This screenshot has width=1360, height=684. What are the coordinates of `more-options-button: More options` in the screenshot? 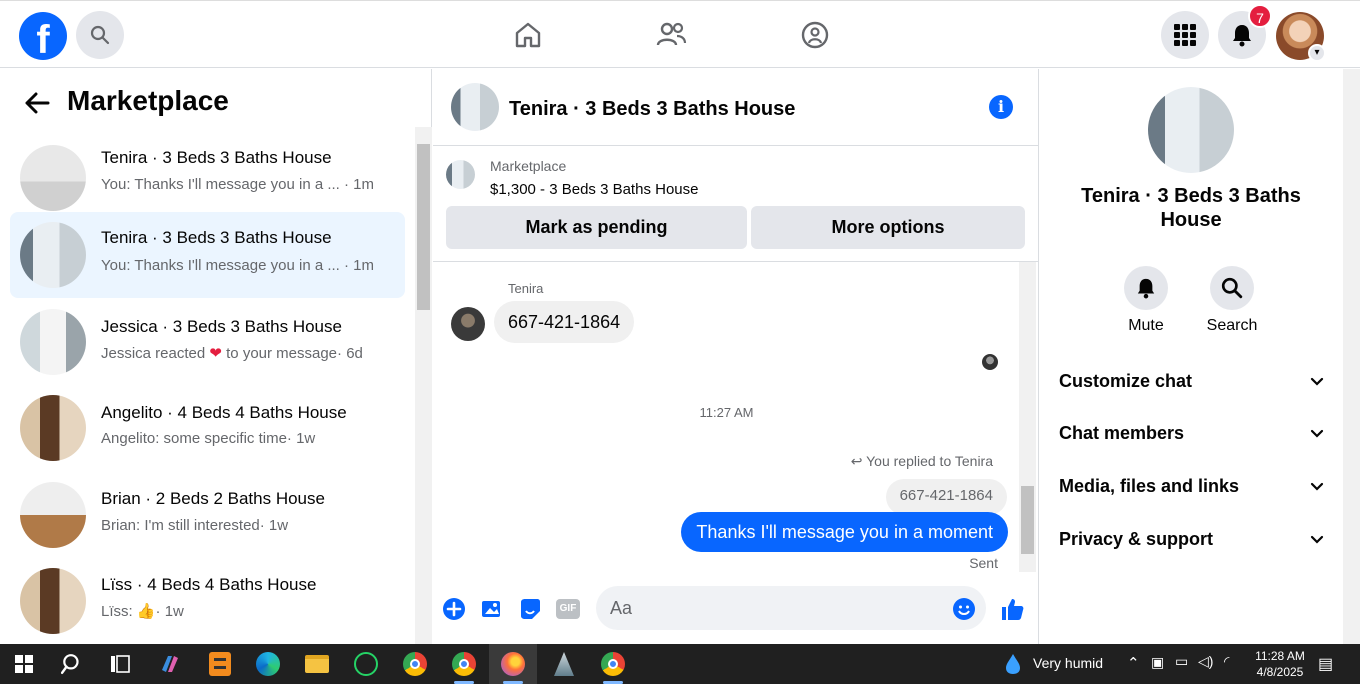 It's located at (888, 227).